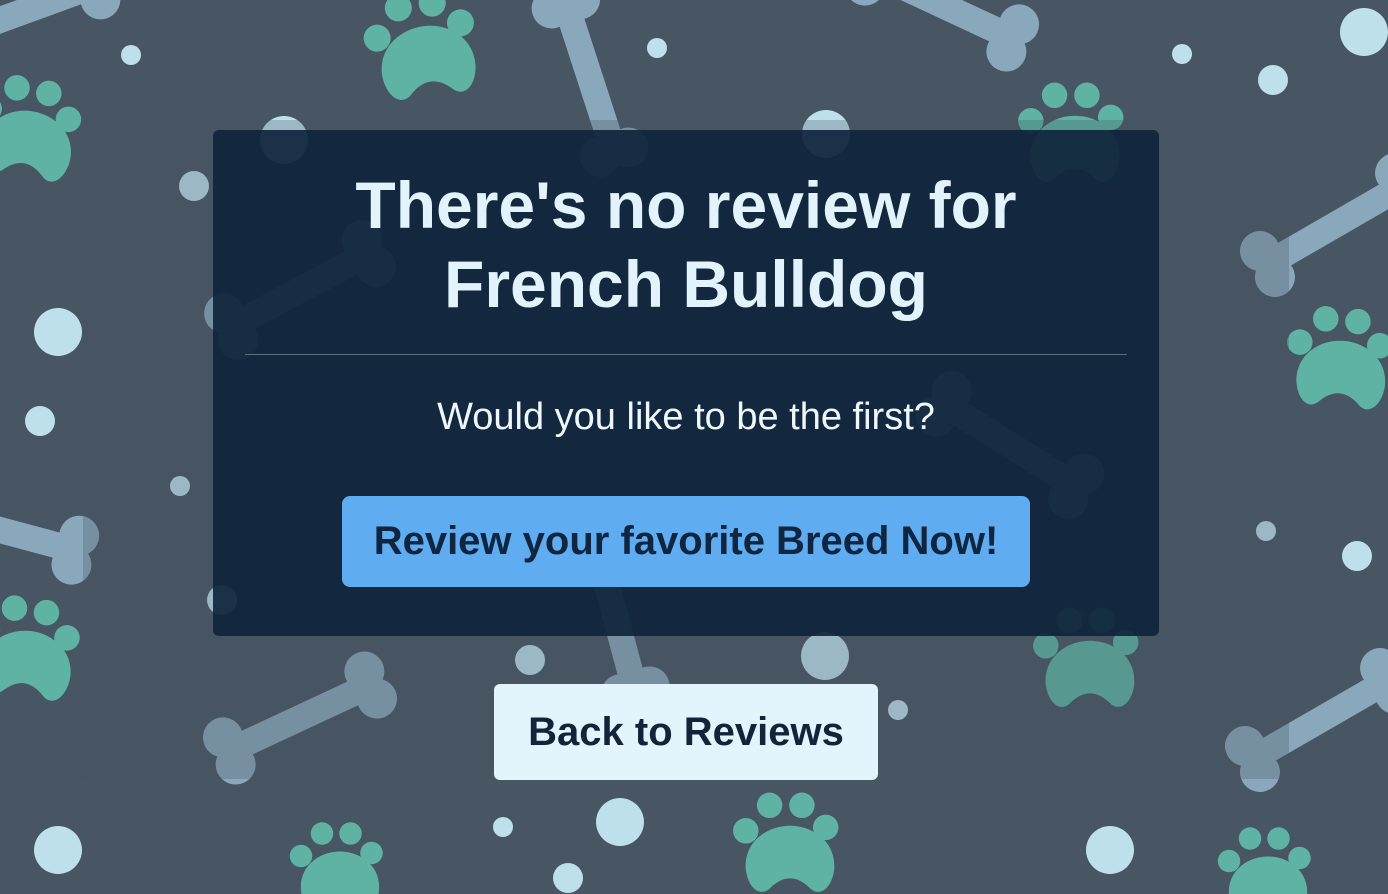  What do you see at coordinates (686, 205) in the screenshot?
I see `title-line-1: There's no review for` at bounding box center [686, 205].